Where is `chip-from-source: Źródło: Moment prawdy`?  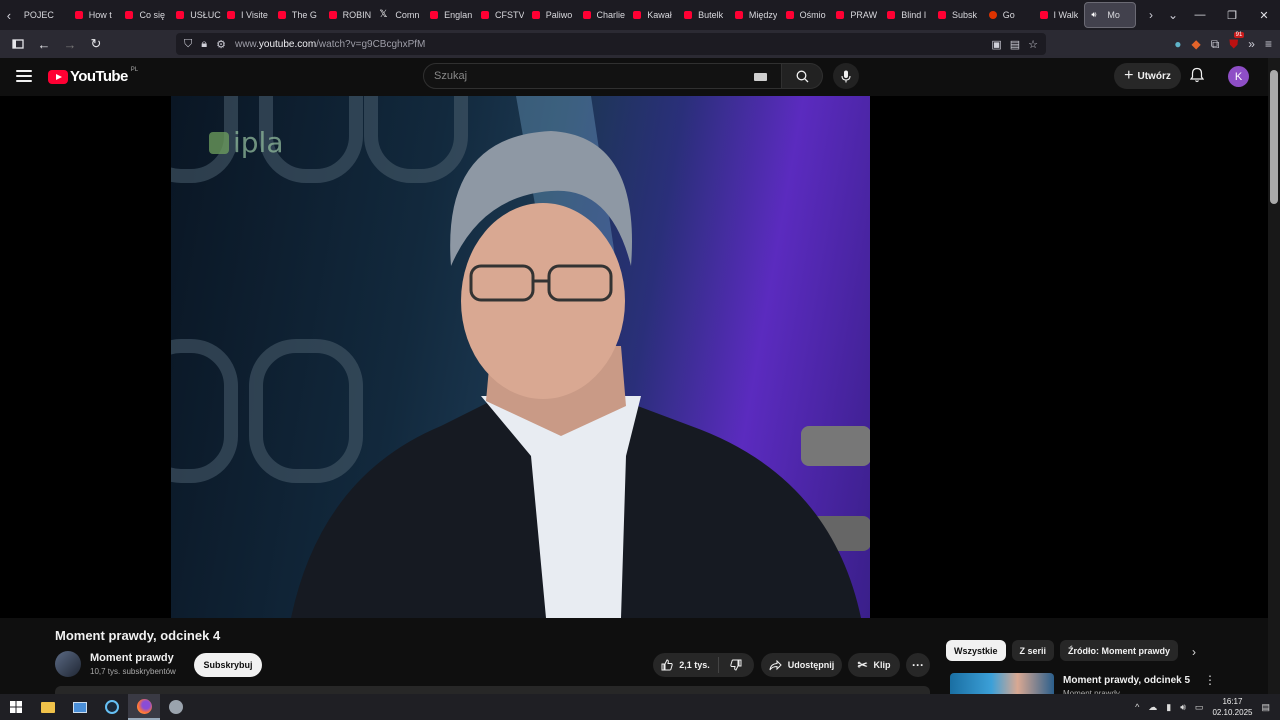 chip-from-source: Źródło: Moment prawdy is located at coordinates (1119, 650).